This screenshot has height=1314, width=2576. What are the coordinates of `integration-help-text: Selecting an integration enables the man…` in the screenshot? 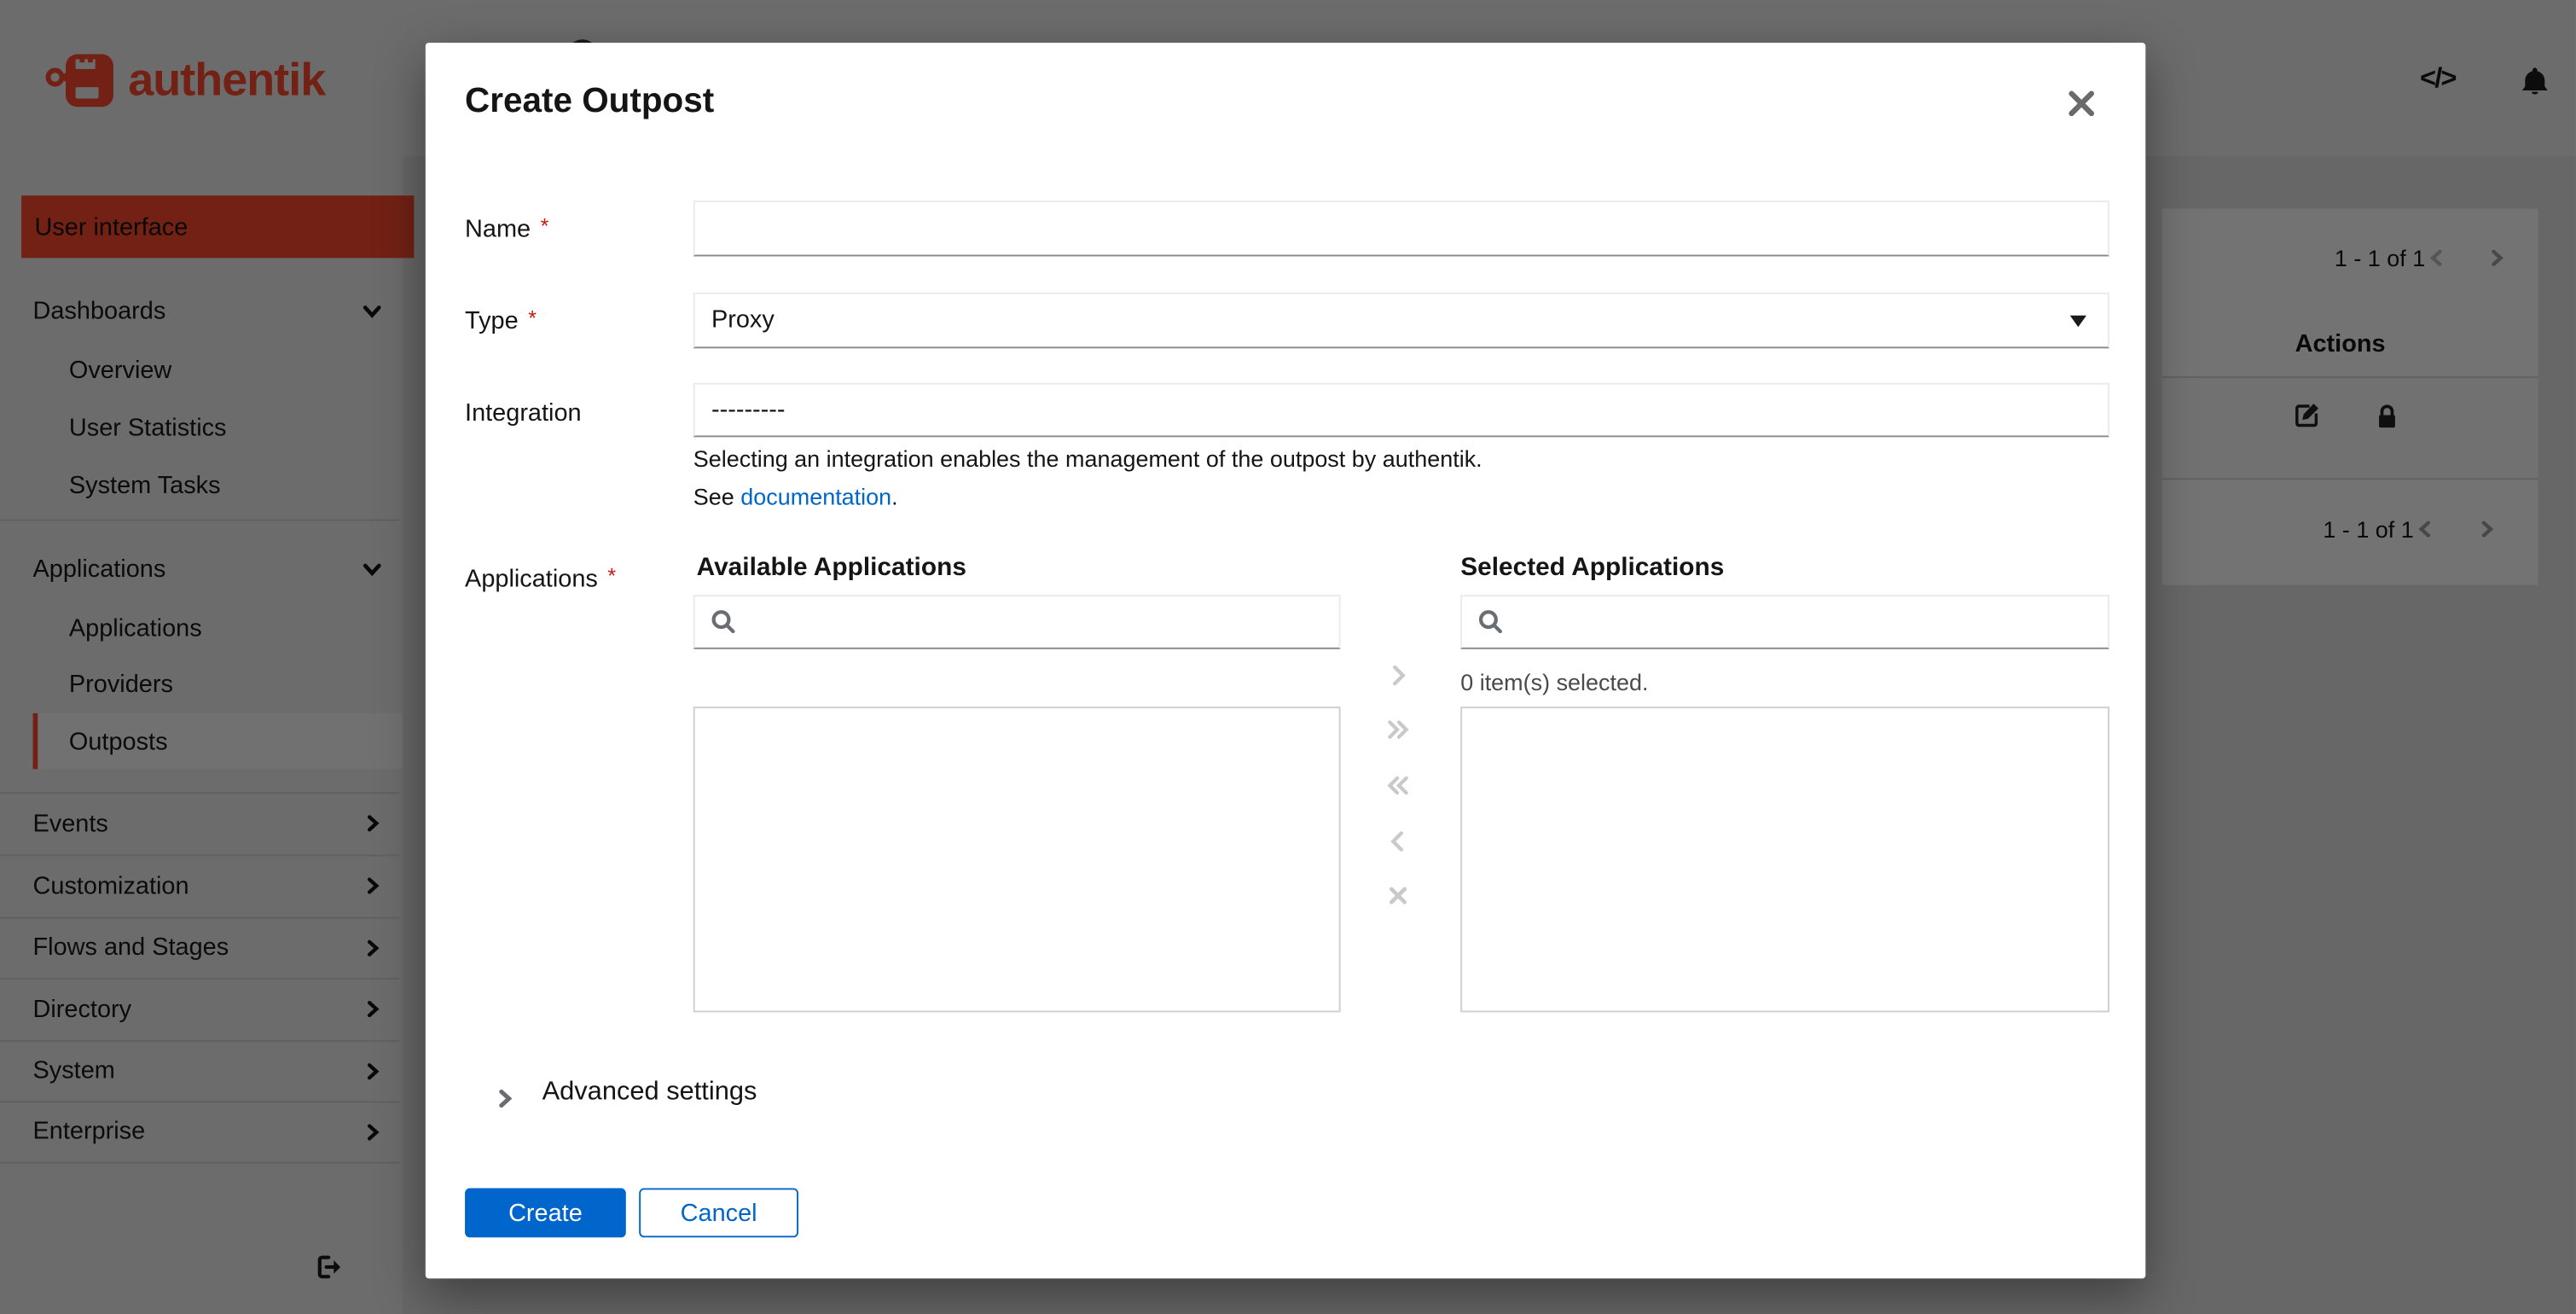 It's located at (1087, 458).